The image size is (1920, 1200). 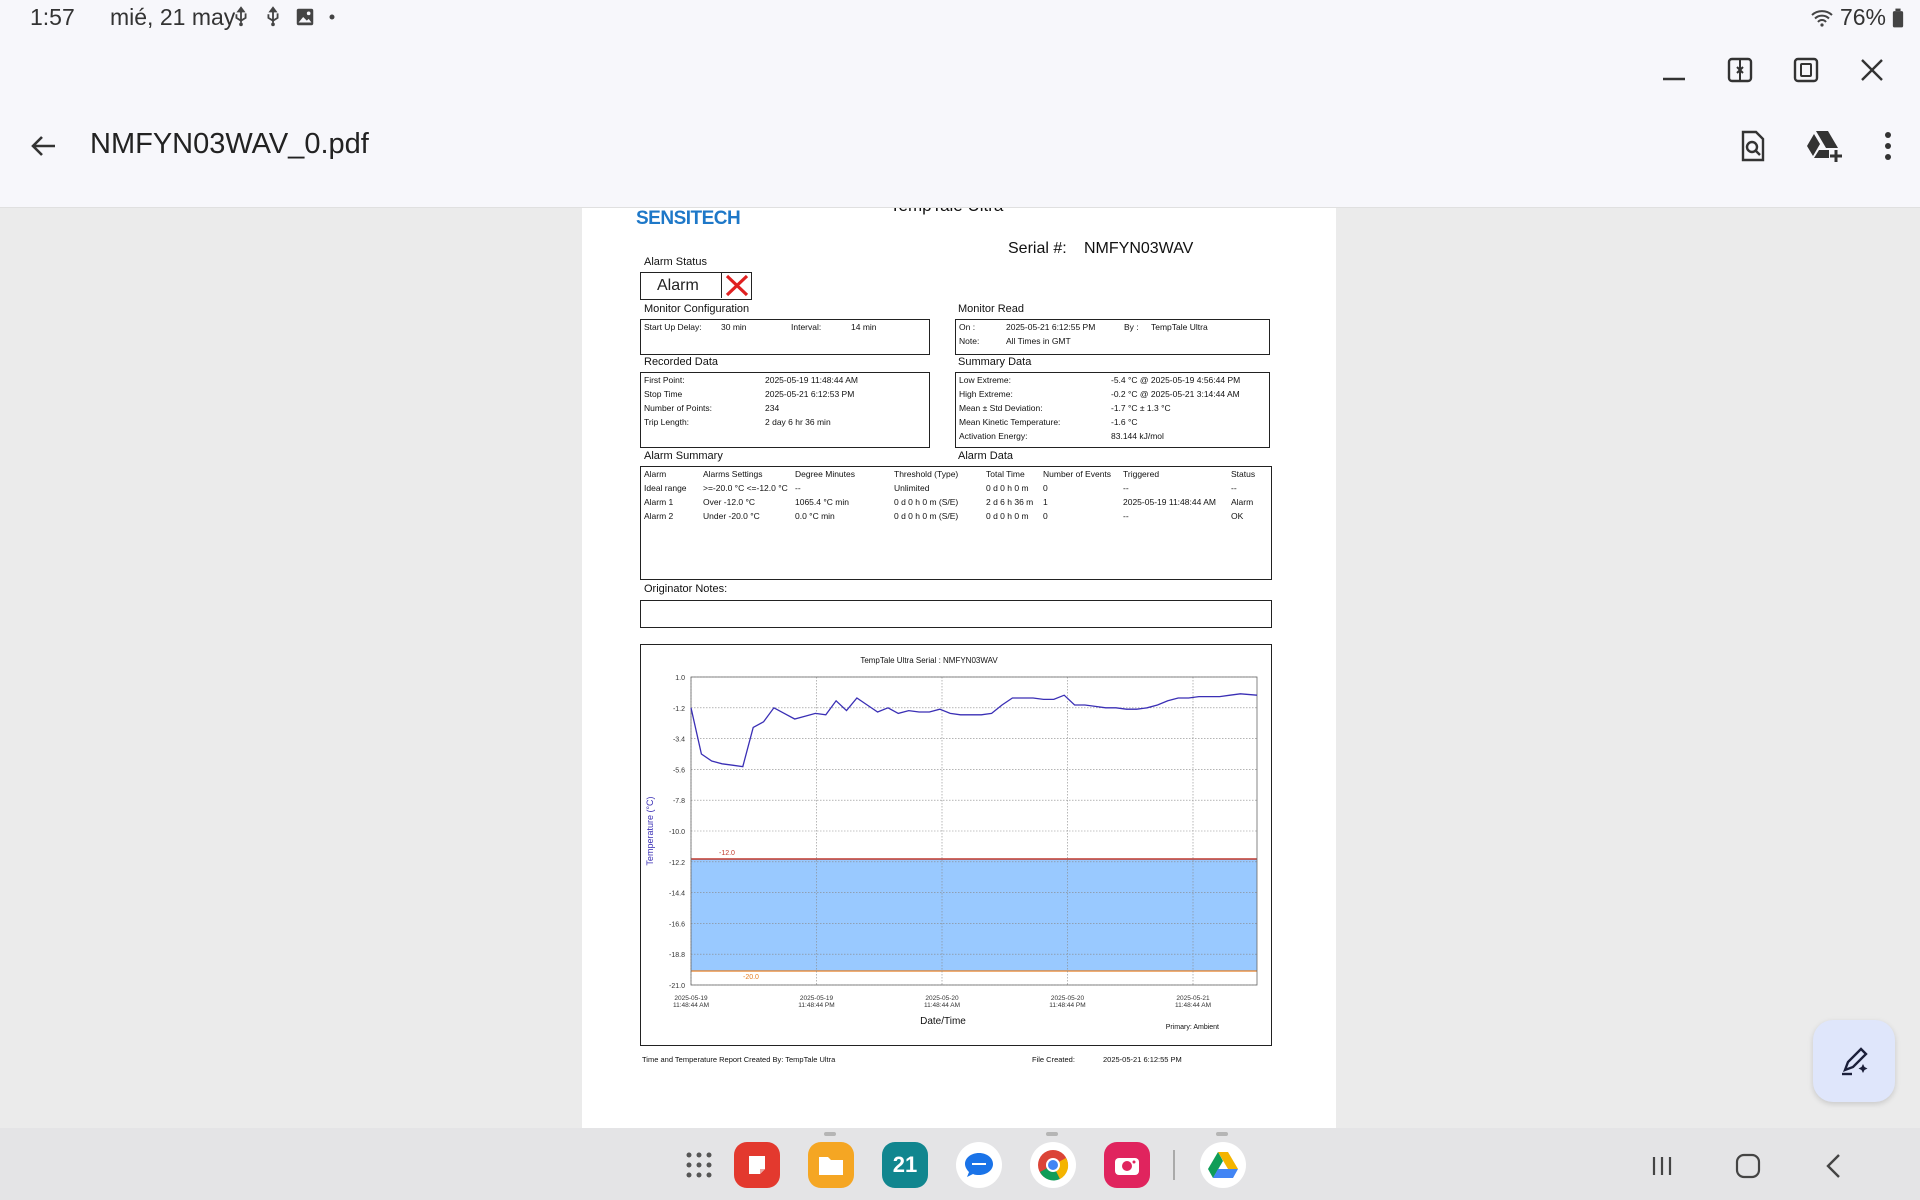 What do you see at coordinates (745, 488) in the screenshot?
I see `alarm-table-cell: >=-20.0 °C <=-12.0 °C` at bounding box center [745, 488].